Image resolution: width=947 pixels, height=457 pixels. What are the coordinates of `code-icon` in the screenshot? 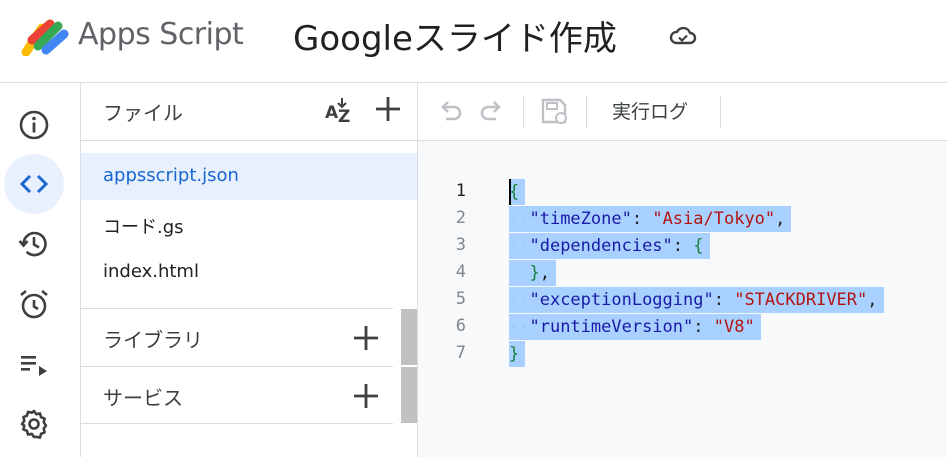 It's located at (34, 184).